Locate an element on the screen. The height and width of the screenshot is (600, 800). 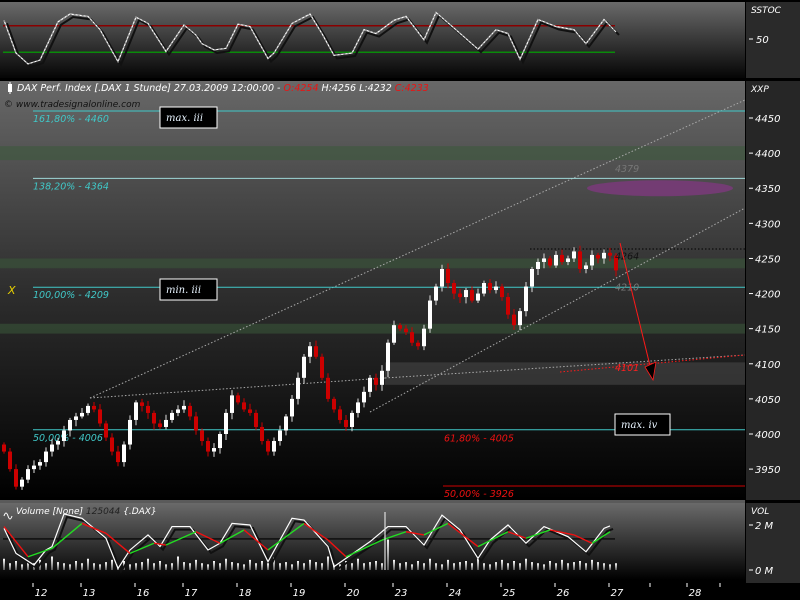
date-label: 20 is located at coordinates (353, 593).